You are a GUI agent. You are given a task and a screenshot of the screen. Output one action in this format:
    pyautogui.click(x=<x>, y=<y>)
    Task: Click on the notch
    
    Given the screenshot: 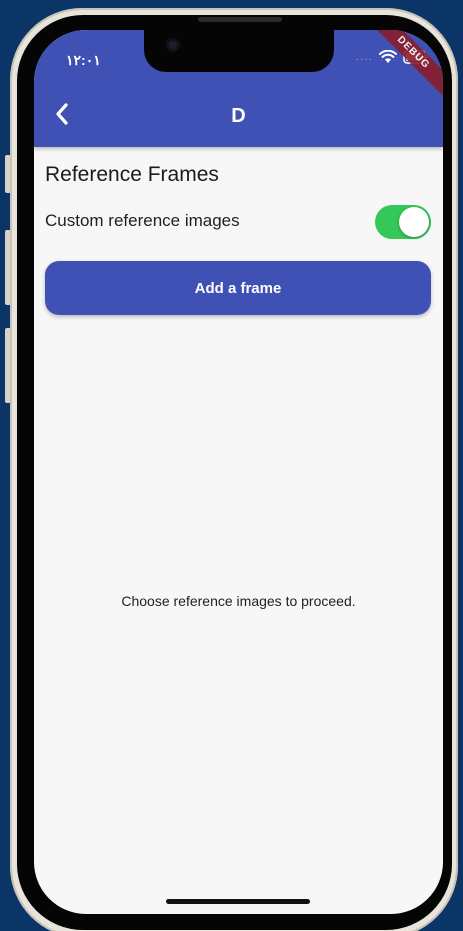 What is the action you would take?
    pyautogui.click(x=239, y=51)
    